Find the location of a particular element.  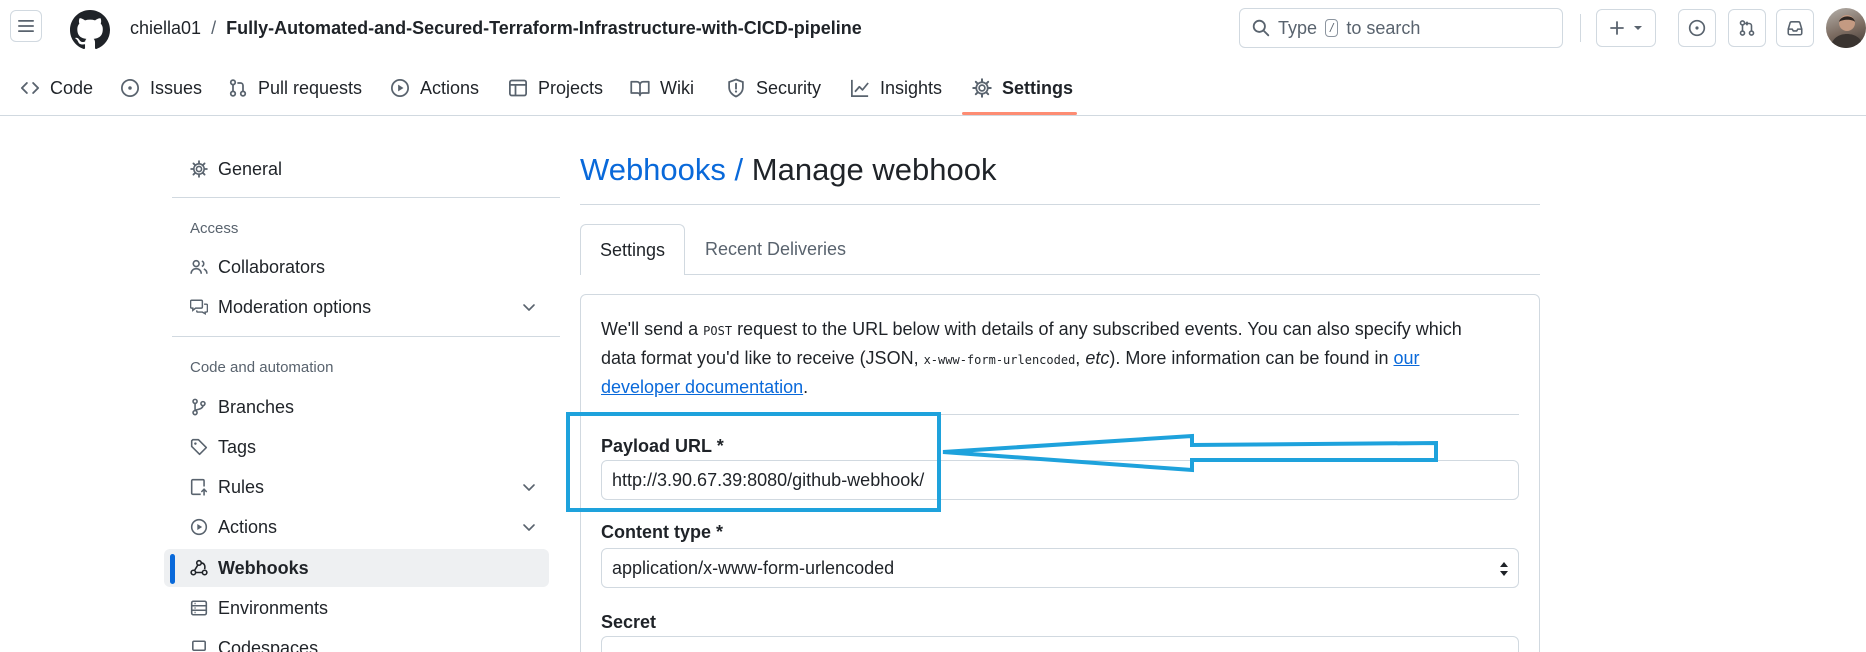

tab-code-label: Code is located at coordinates (72, 88).